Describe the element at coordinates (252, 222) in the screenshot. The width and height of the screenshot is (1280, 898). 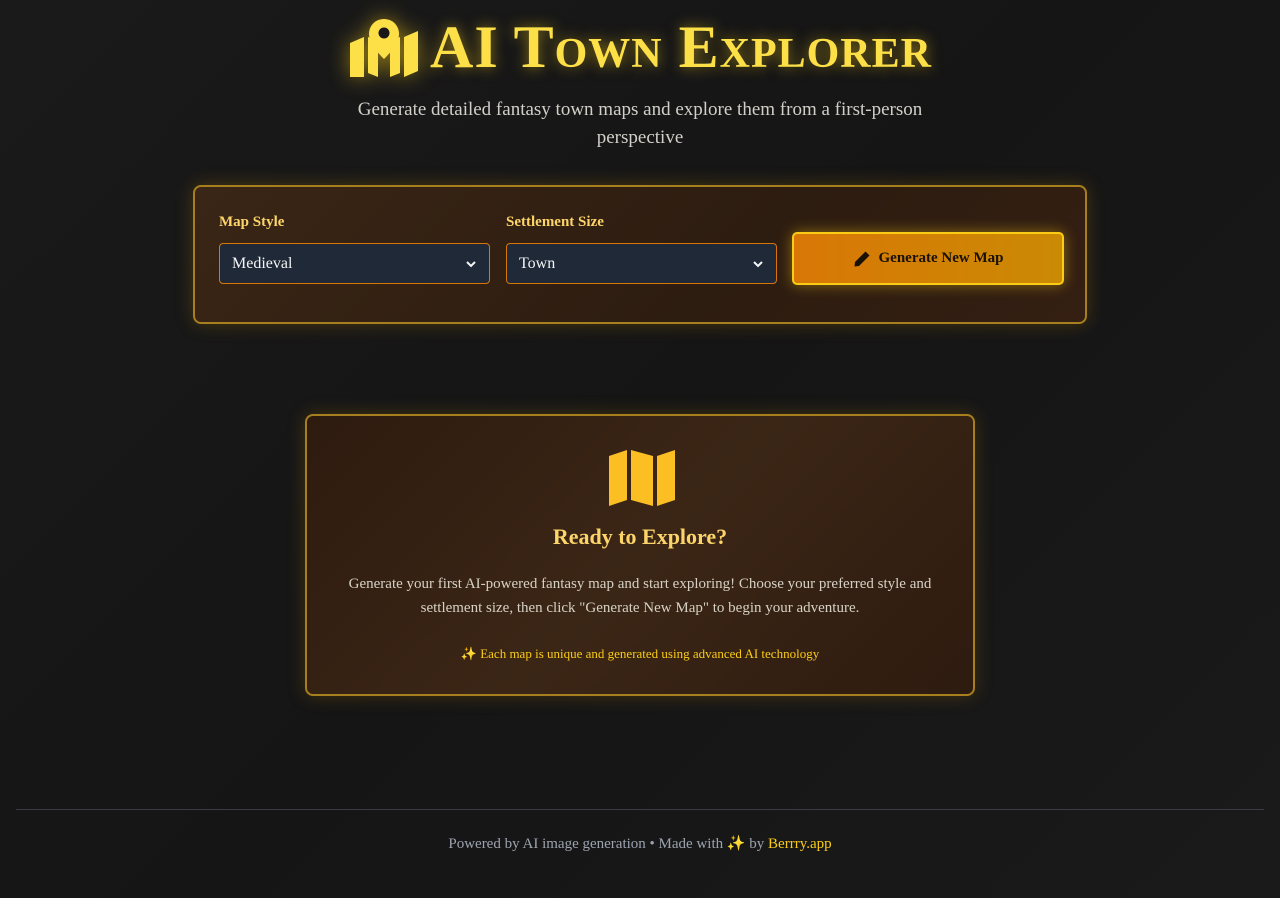
I see `map-style-label: Map Style` at that location.